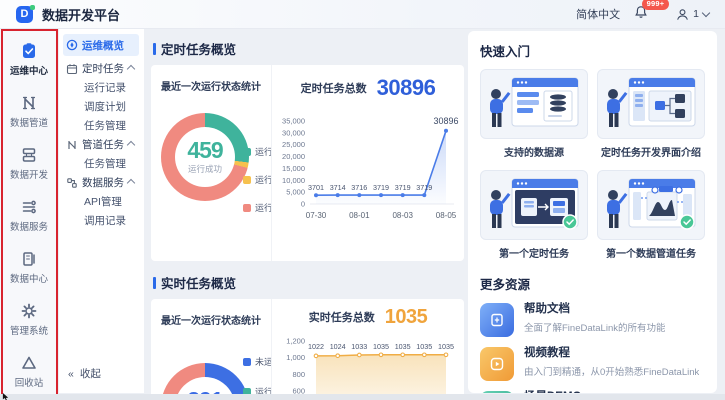  I want to click on scheduled-legend: 运行成功 运行中 运行失败, so click(257, 179).